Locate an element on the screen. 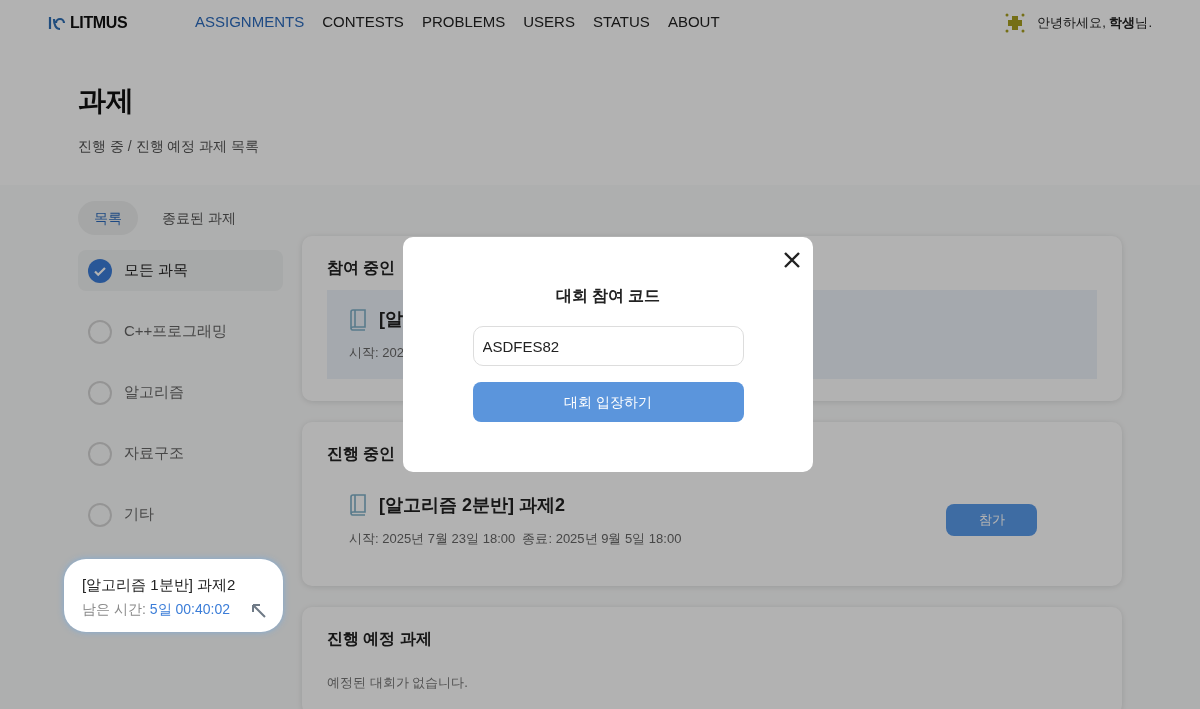  code-input: ASDFES82 is located at coordinates (608, 346).